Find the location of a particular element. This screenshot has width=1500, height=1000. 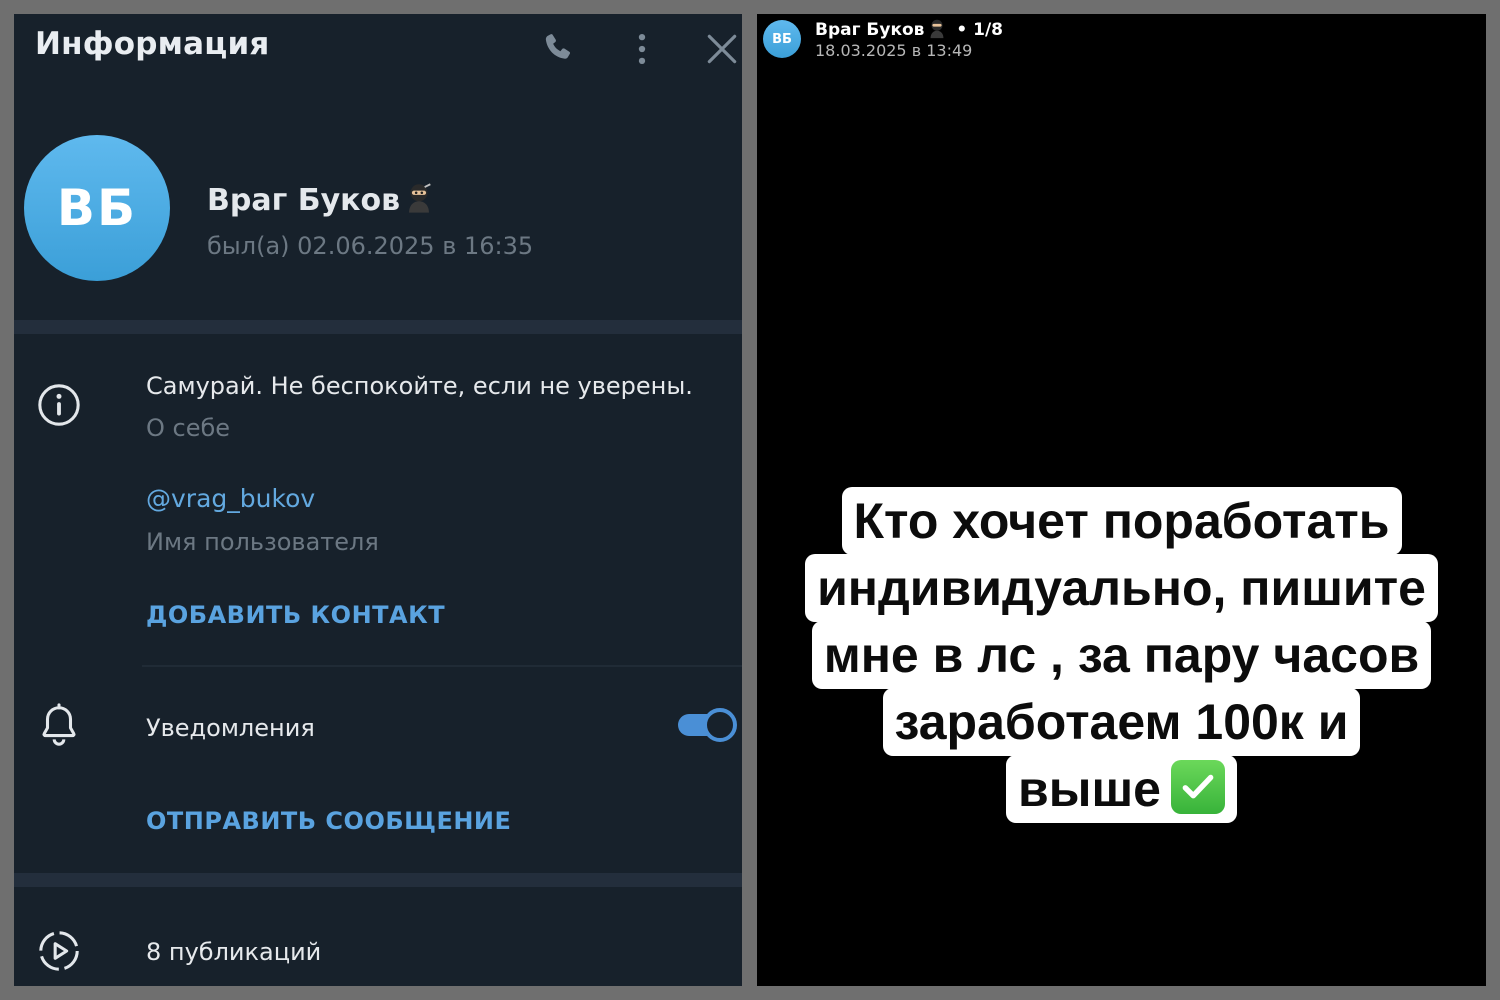

story-counter: • 1/8 is located at coordinates (979, 30).